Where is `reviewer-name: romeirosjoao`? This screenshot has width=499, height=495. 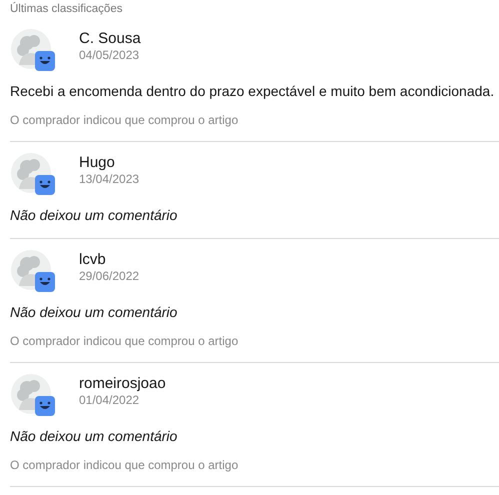
reviewer-name: romeirosjoao is located at coordinates (122, 384).